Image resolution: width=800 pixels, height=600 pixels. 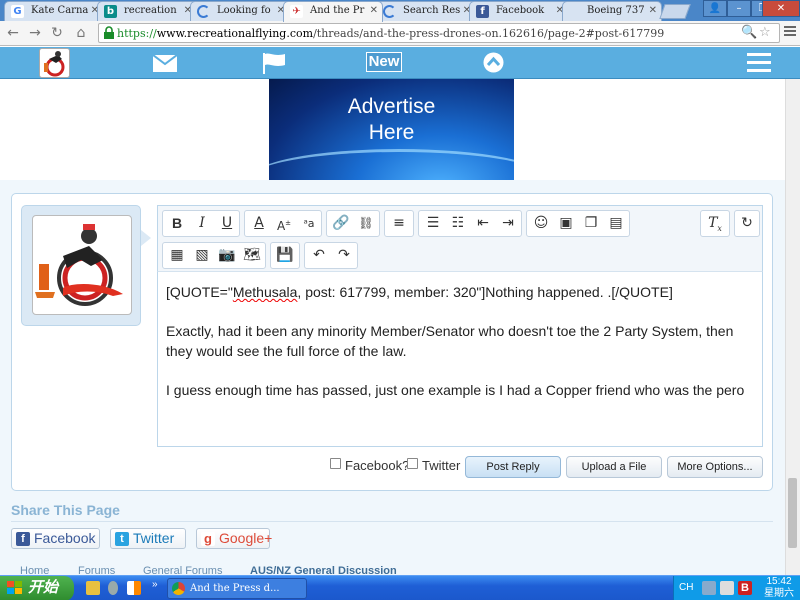 What do you see at coordinates (566, 223) in the screenshot?
I see `image-icon: ▣` at bounding box center [566, 223].